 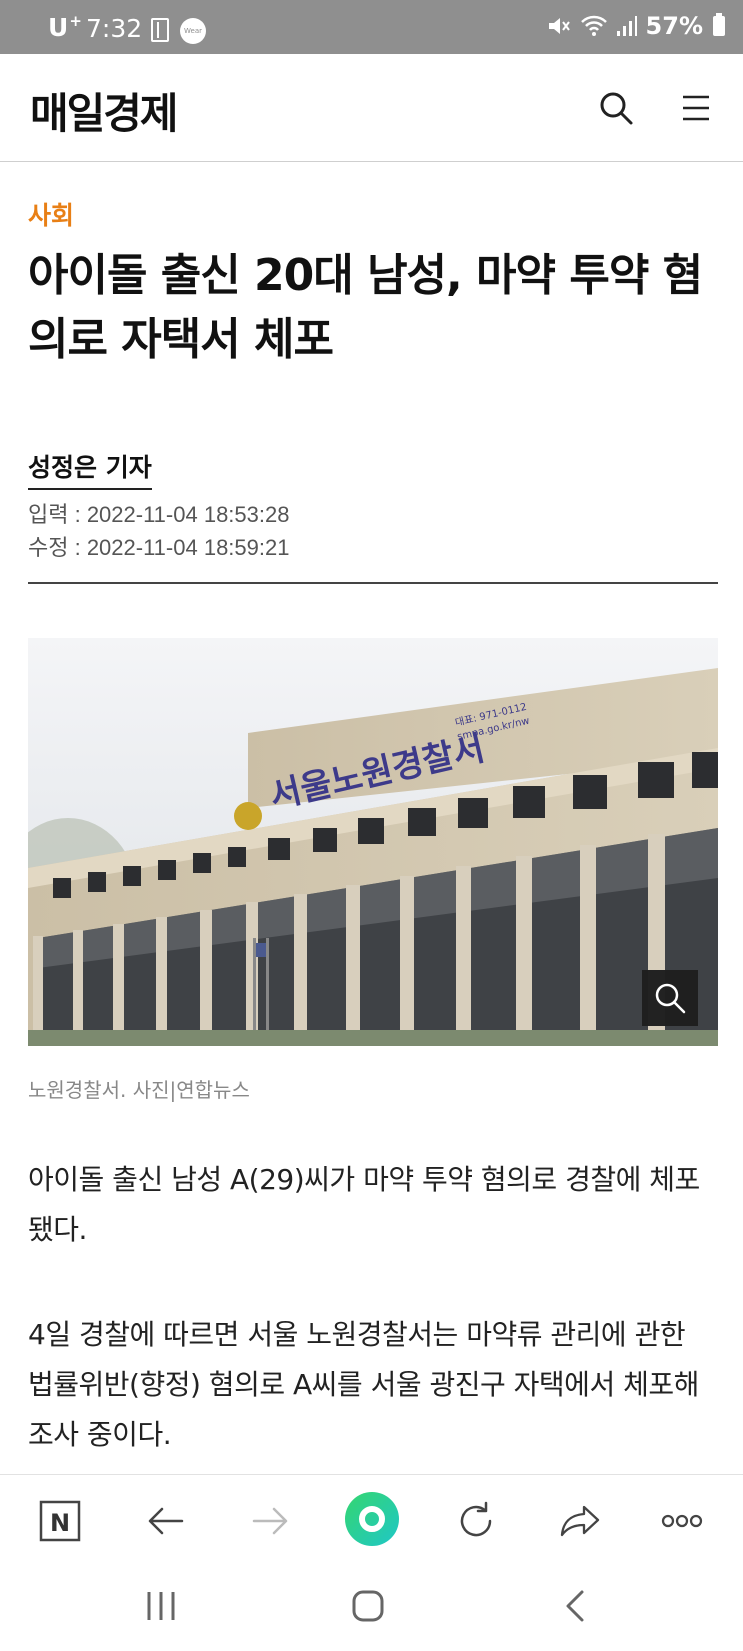 What do you see at coordinates (682, 1521) in the screenshot?
I see `more-icon` at bounding box center [682, 1521].